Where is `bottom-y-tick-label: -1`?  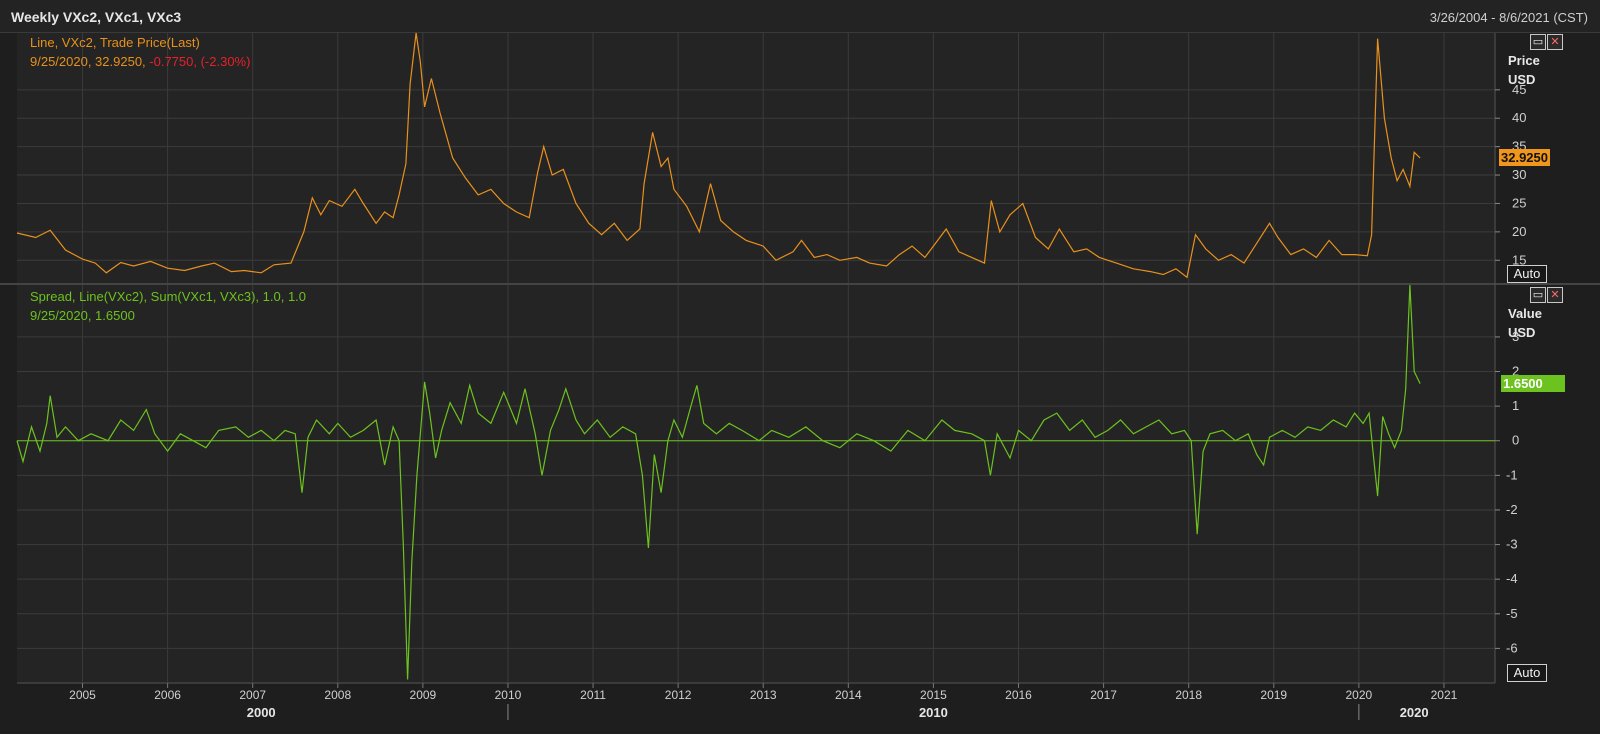 bottom-y-tick-label: -1 is located at coordinates (1512, 474).